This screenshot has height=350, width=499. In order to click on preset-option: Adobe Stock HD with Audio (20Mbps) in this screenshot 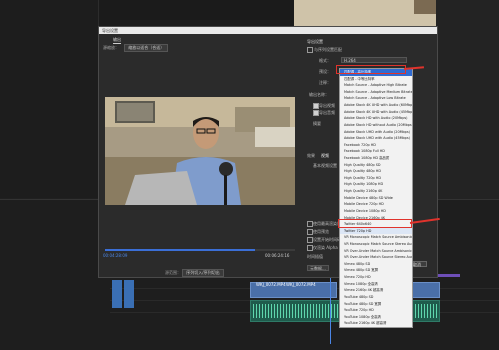, I will do `click(376, 118)`.